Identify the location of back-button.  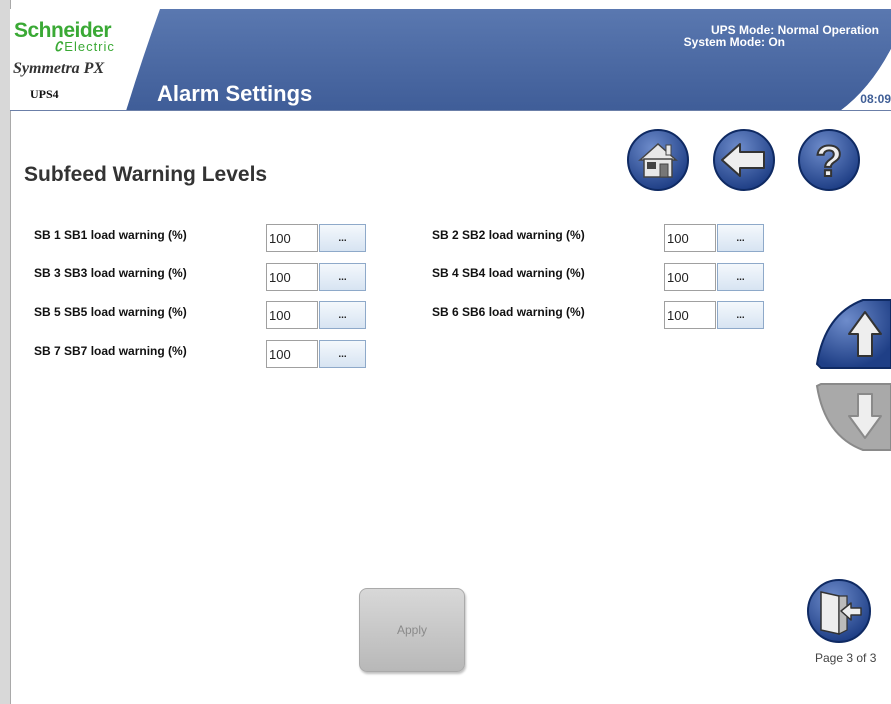
(744, 160).